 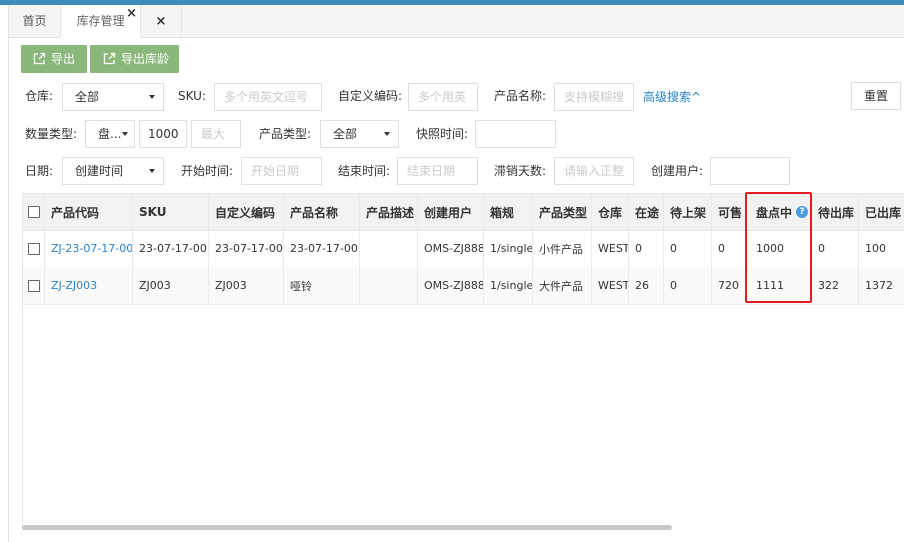 I want to click on custom-code-input: 多个用英, so click(x=443, y=97).